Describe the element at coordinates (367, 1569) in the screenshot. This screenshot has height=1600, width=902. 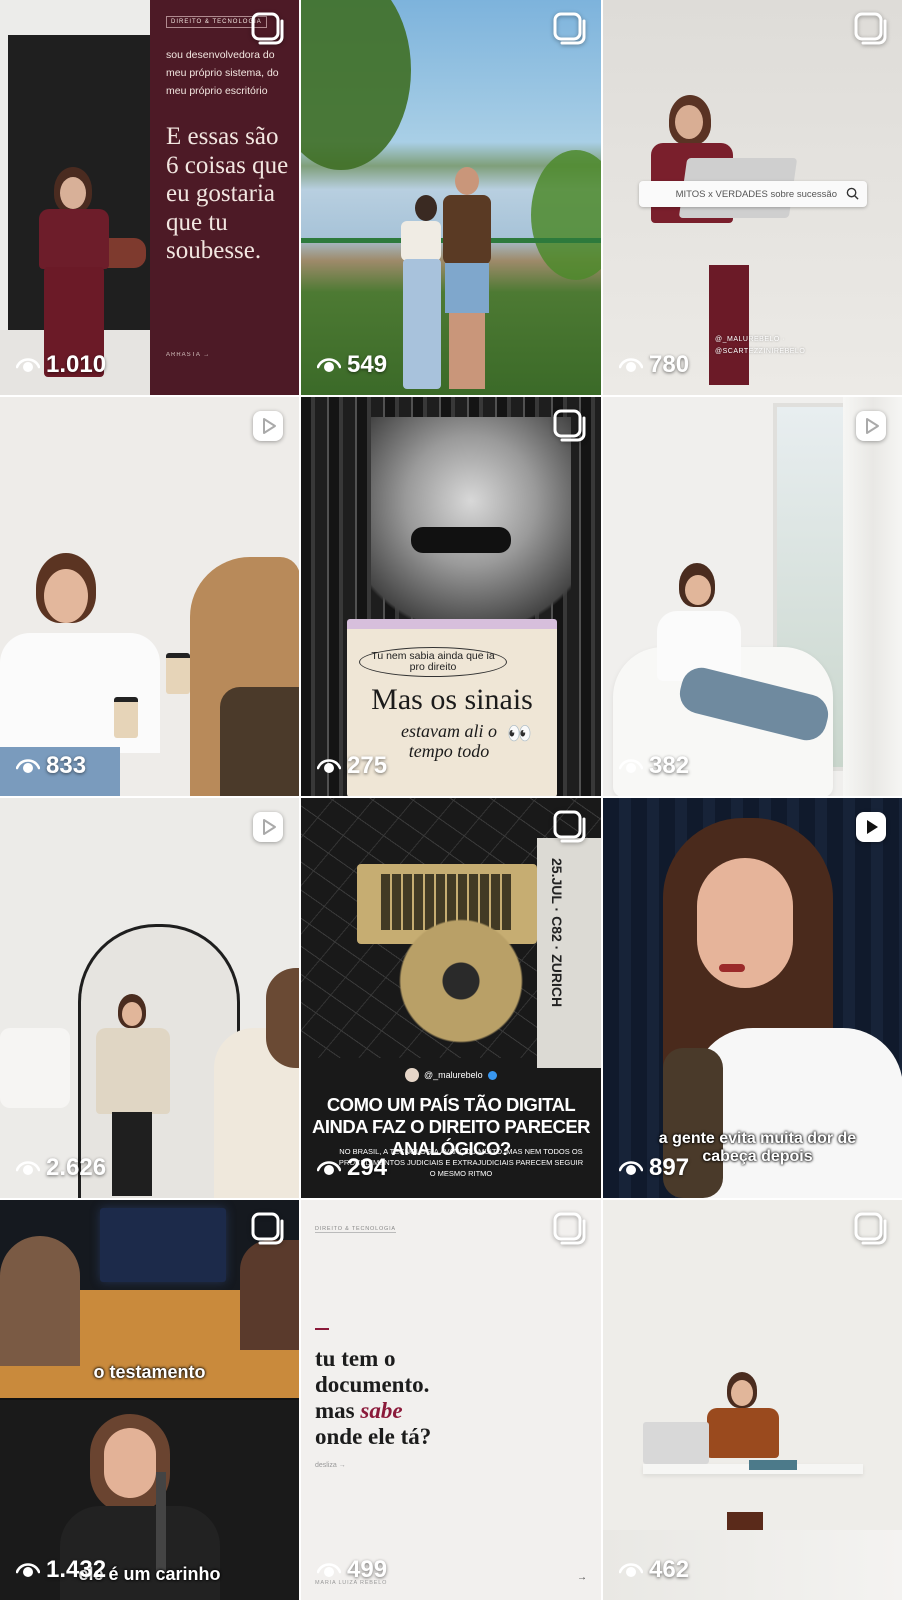
I see `view-count-value: 499` at that location.